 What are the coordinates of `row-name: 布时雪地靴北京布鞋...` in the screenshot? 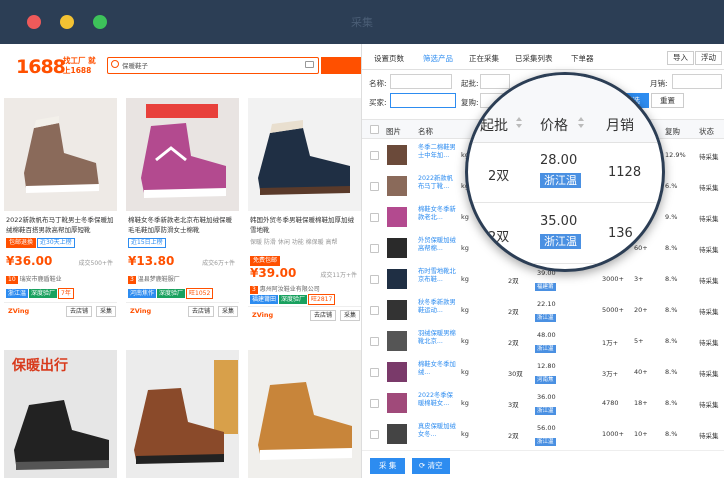 It's located at (438, 276).